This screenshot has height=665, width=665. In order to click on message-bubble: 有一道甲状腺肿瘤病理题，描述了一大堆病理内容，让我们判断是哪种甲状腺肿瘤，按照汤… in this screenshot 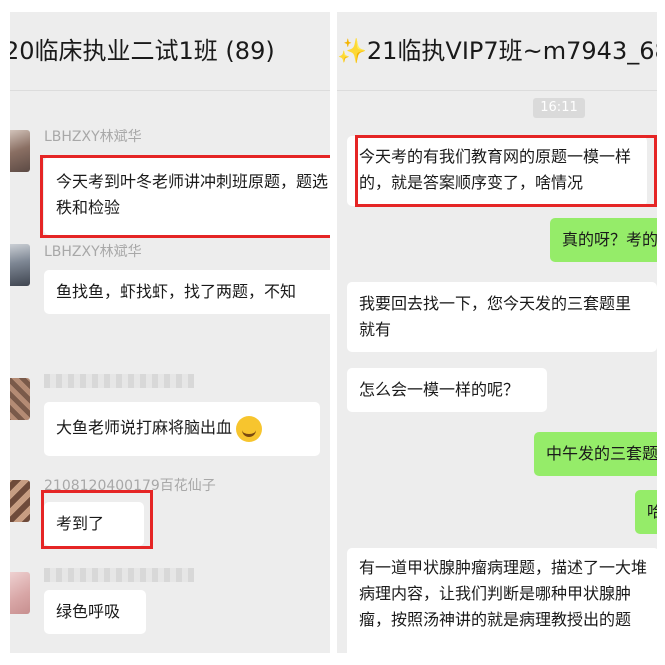, I will do `click(502, 600)`.